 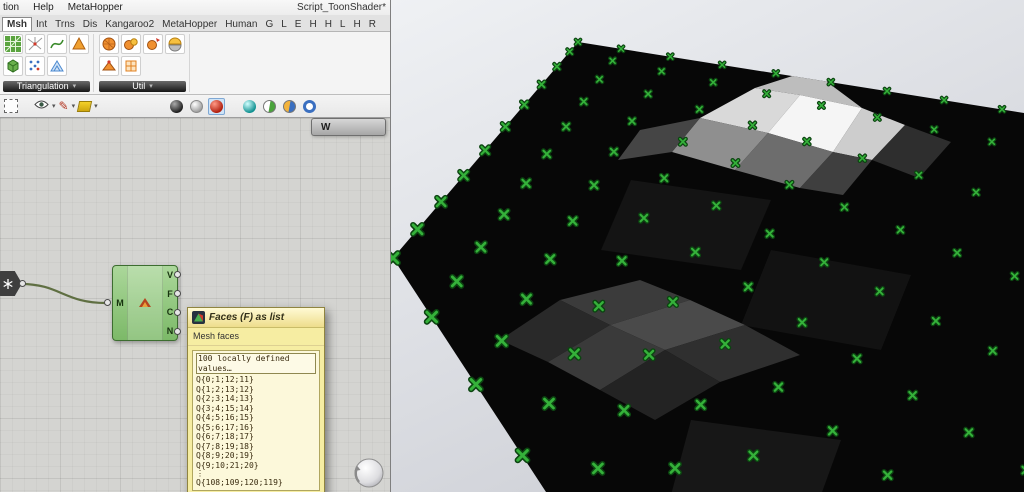 I want to click on preview-shaded-icon, so click(x=216, y=106).